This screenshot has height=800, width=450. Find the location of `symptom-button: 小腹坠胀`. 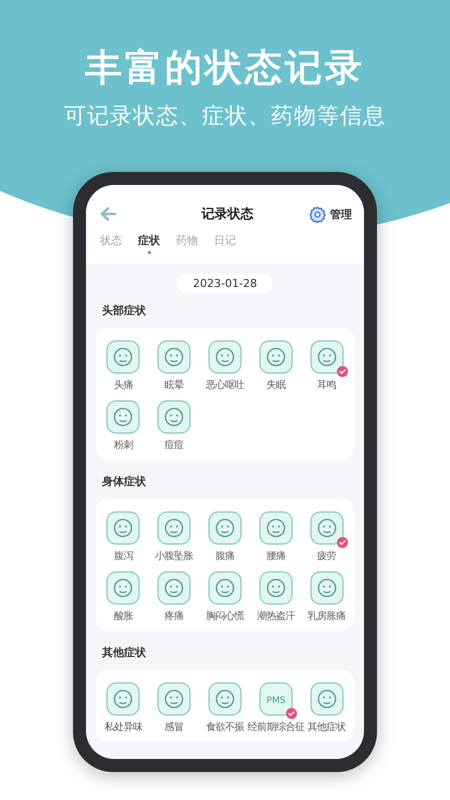

symptom-button: 小腹坠胀 is located at coordinates (174, 537).